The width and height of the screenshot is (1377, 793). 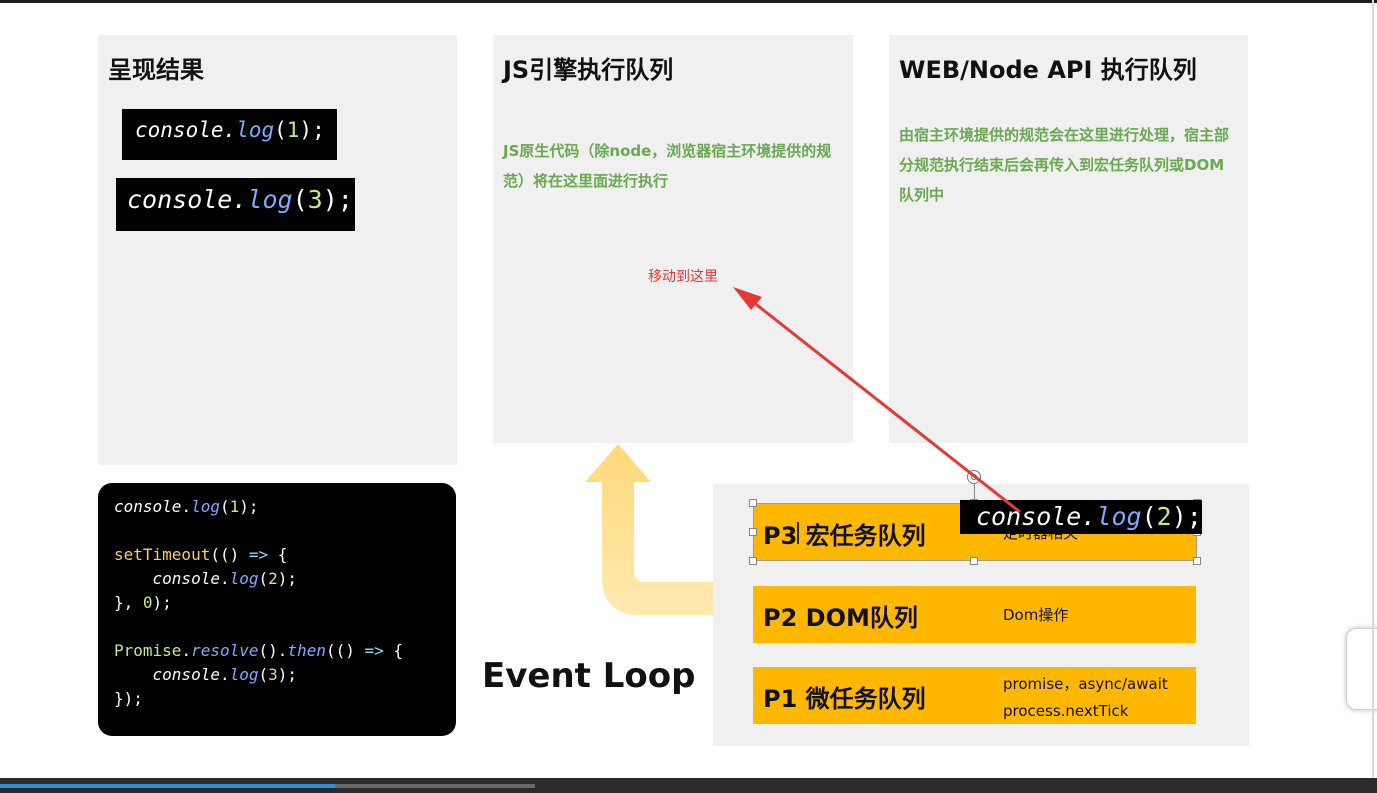 What do you see at coordinates (167, 786) in the screenshot?
I see `video-progress-fill` at bounding box center [167, 786].